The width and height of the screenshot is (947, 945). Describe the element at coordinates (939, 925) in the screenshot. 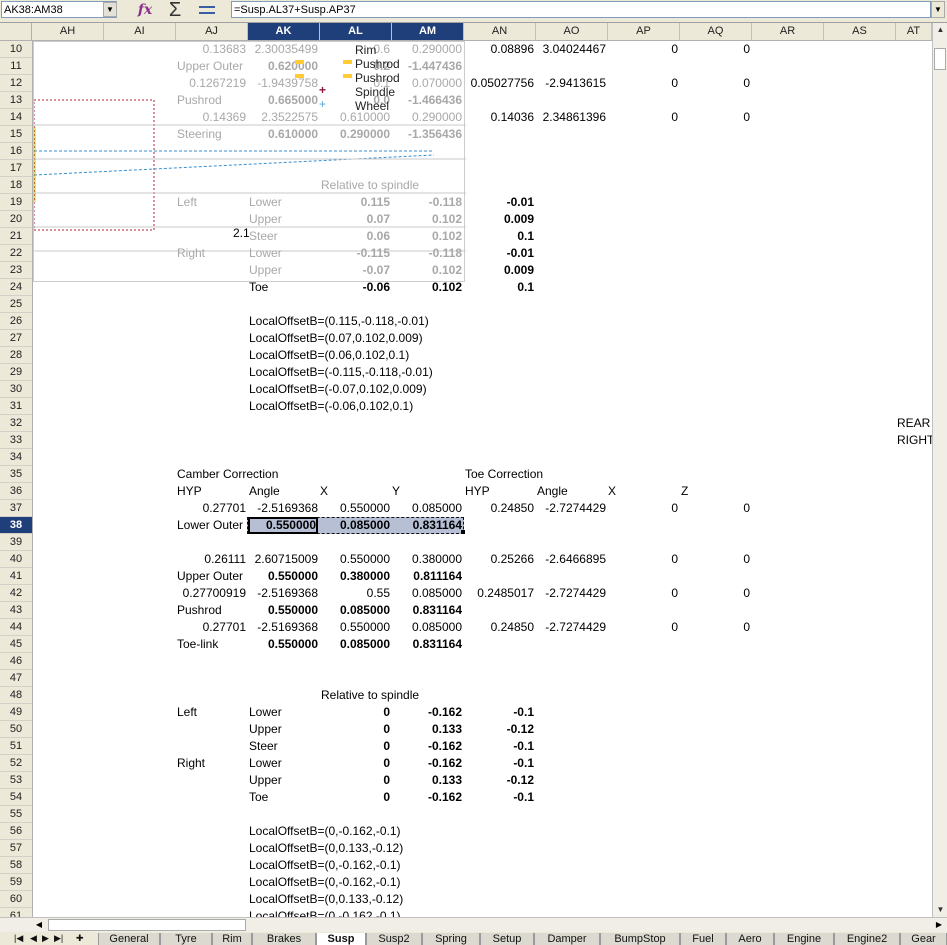

I see `scroll-right-icon: ▶` at that location.